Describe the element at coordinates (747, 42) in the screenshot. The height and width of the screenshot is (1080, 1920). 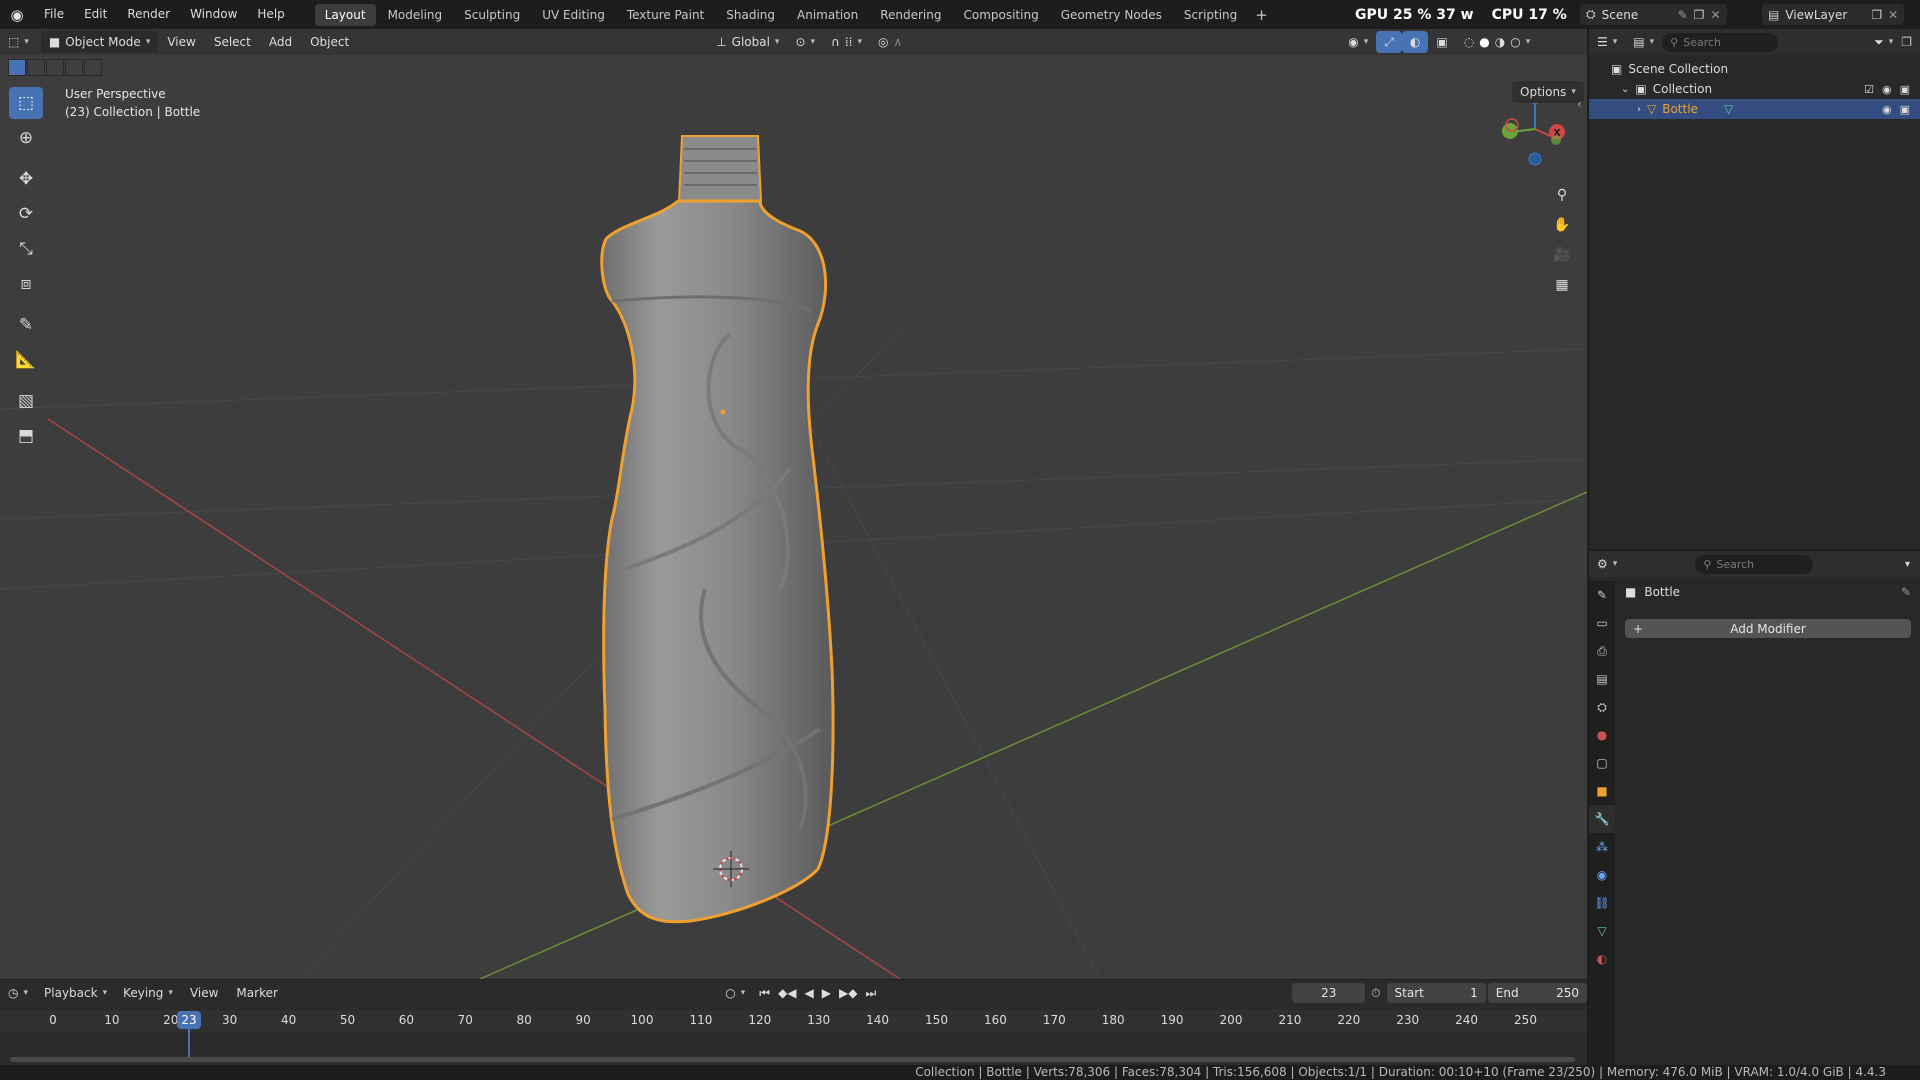
I see `transform-orientation-selector: ⊥ Global ▾` at that location.